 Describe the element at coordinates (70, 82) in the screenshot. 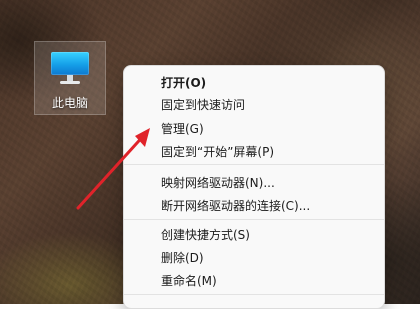

I see `monitor-stand-base` at that location.